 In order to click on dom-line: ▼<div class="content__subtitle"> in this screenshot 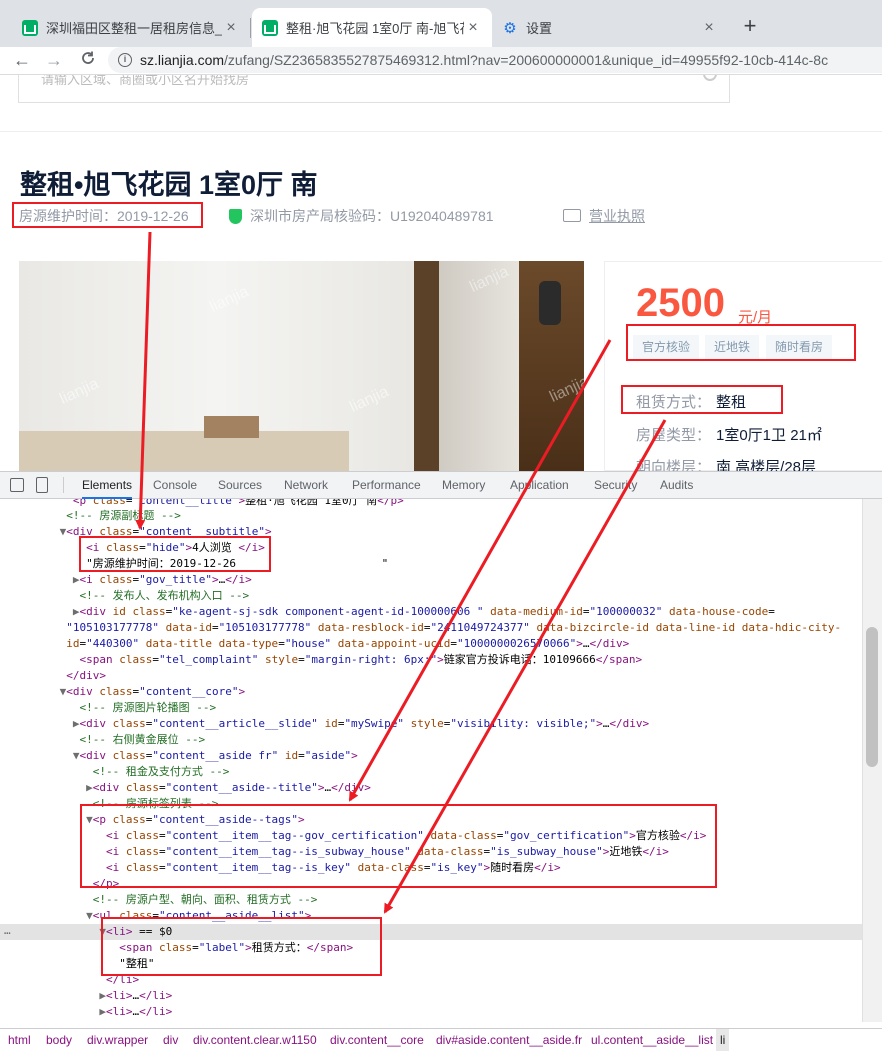, I will do `click(431, 532)`.